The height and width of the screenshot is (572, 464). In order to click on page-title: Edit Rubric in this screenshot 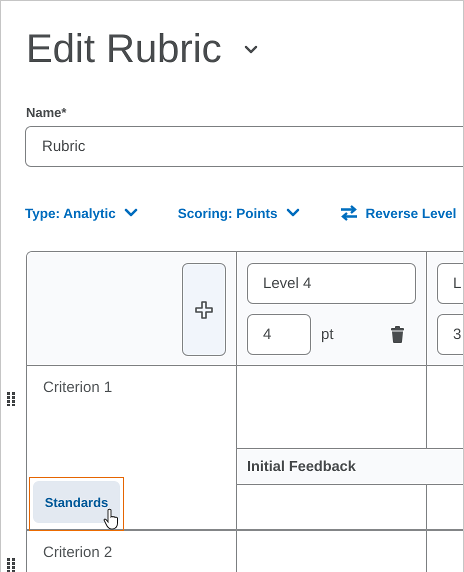, I will do `click(124, 49)`.